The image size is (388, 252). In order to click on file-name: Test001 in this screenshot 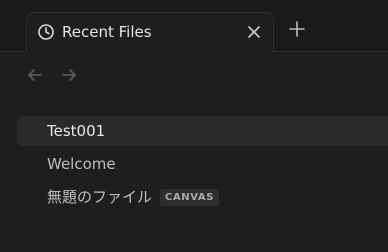, I will do `click(76, 131)`.